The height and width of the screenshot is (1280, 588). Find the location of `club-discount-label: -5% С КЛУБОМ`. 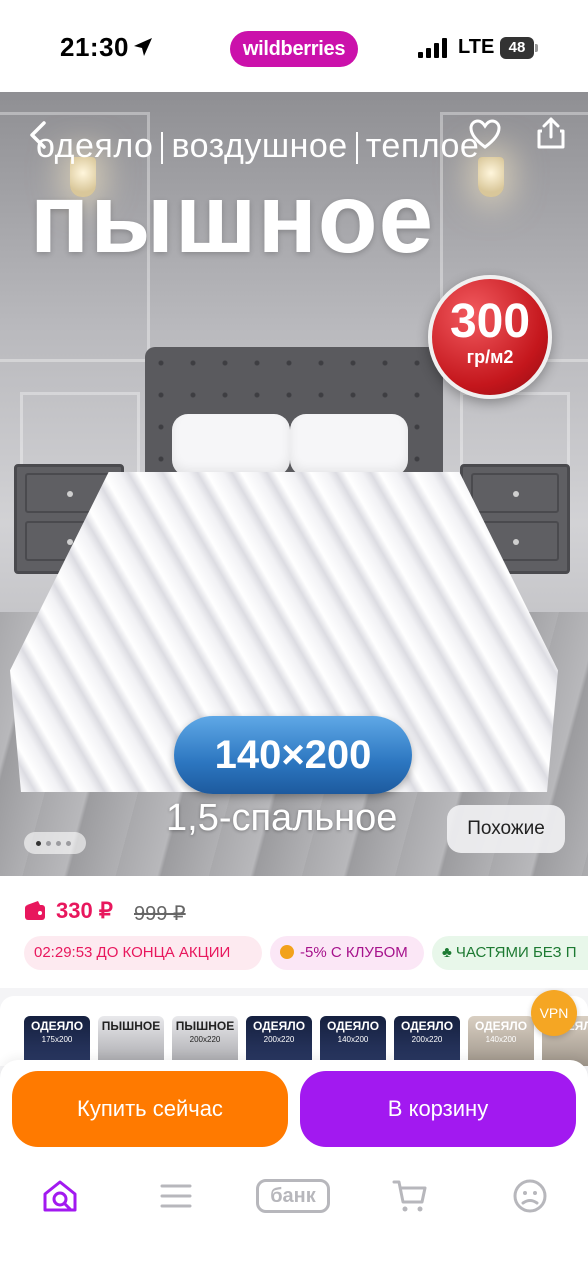

club-discount-label: -5% С КЛУБОМ is located at coordinates (354, 952).